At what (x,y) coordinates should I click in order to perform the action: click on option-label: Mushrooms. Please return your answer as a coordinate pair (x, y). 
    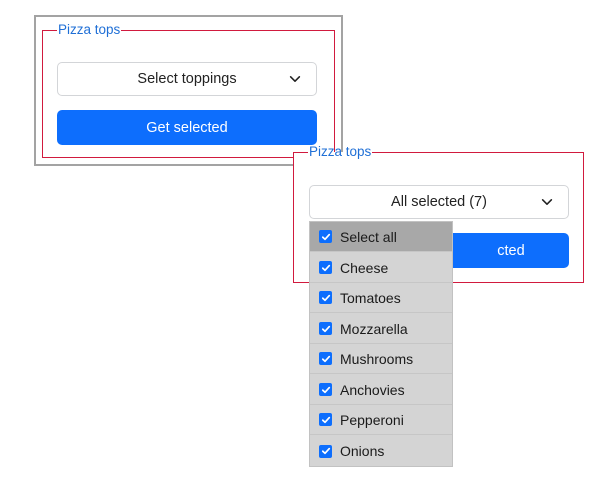
    Looking at the image, I should click on (377, 358).